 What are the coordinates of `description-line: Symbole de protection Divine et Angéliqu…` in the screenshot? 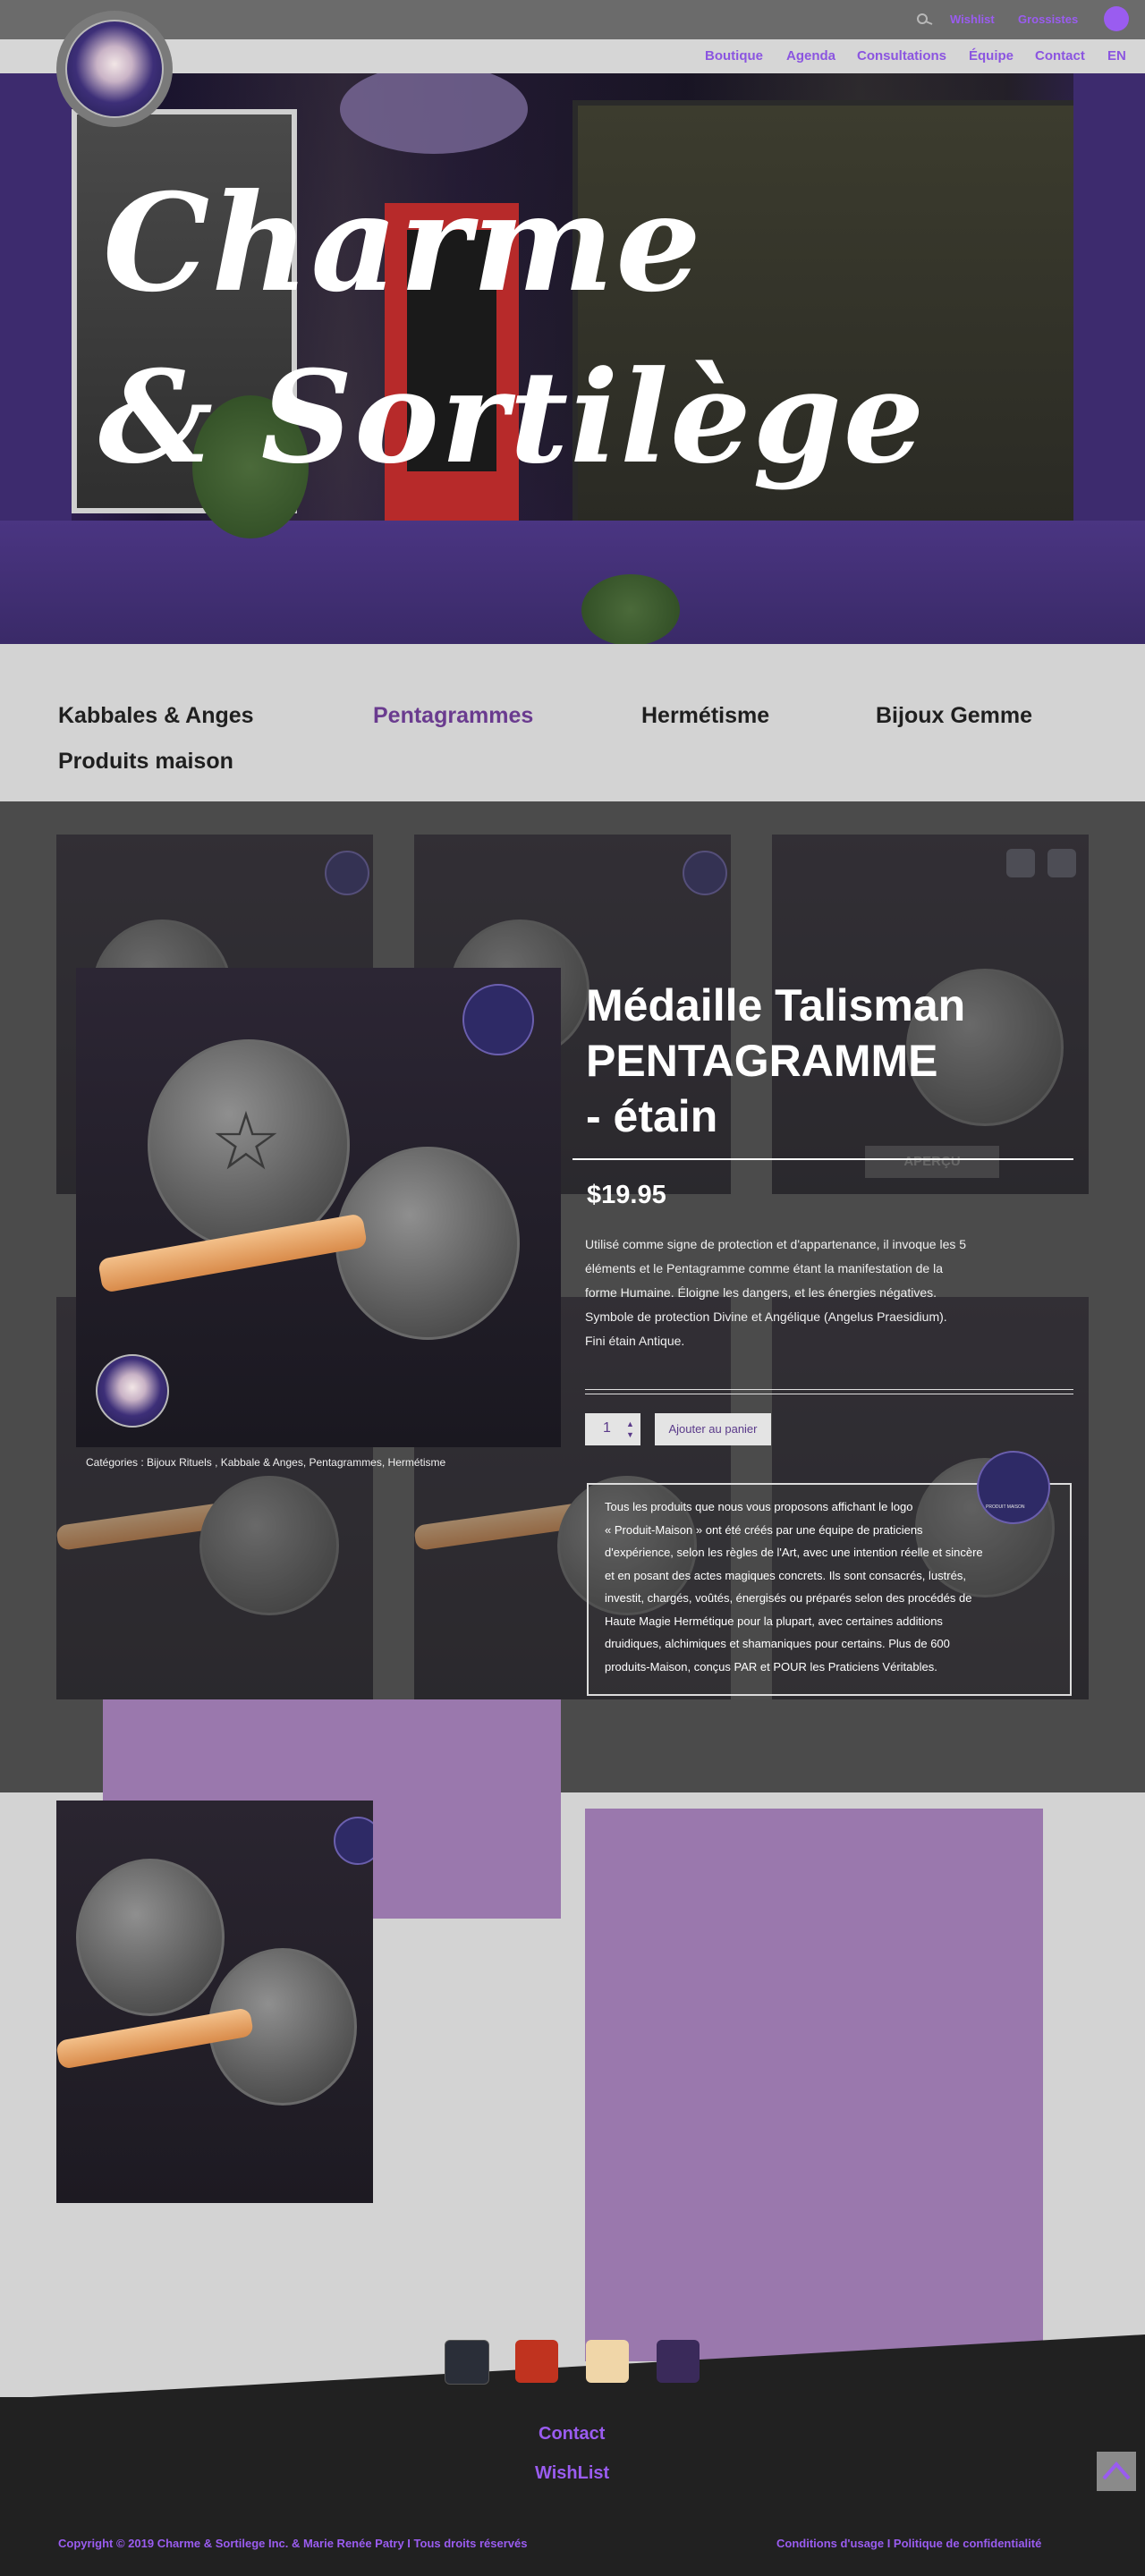 It's located at (766, 1316).